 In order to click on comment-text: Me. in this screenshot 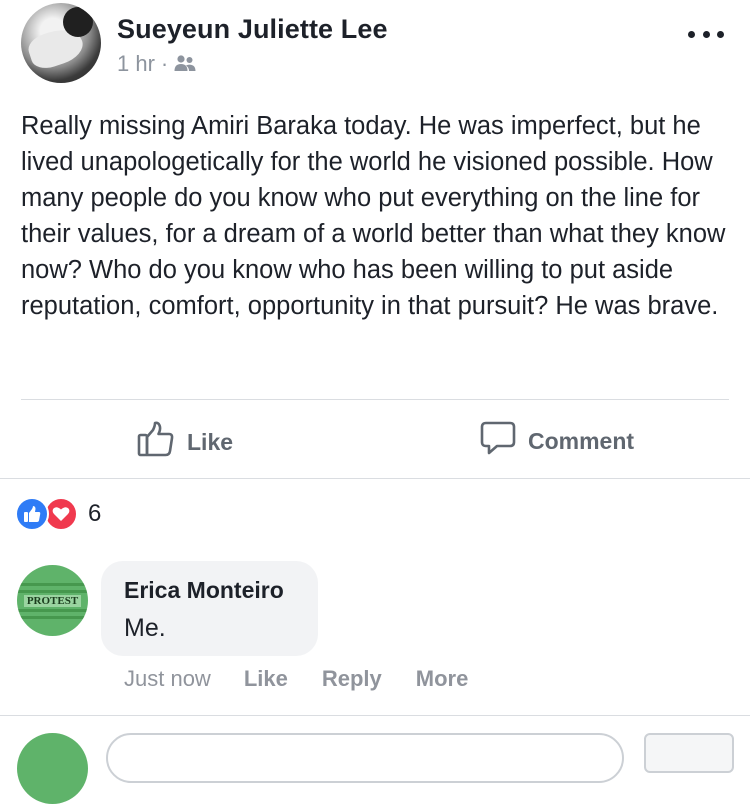, I will do `click(145, 628)`.